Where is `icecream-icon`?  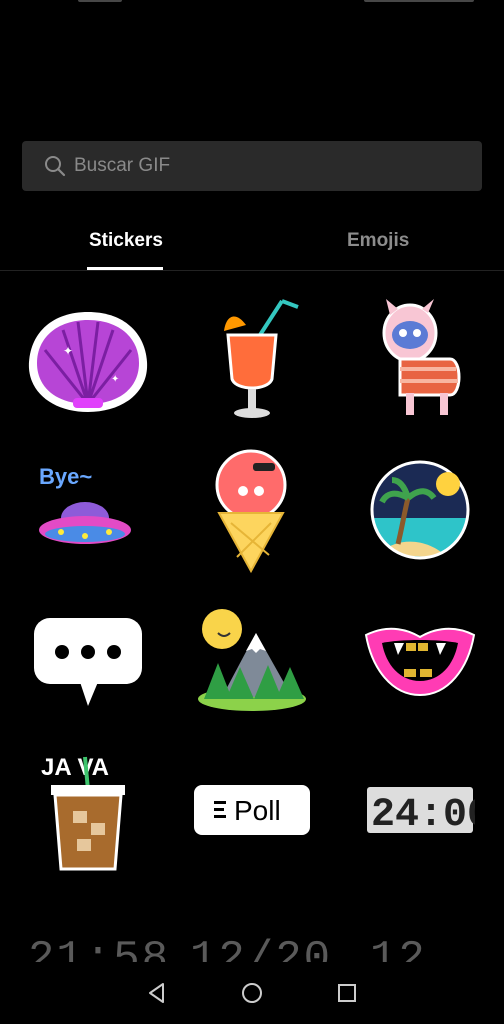 icecream-icon is located at coordinates (251, 511).